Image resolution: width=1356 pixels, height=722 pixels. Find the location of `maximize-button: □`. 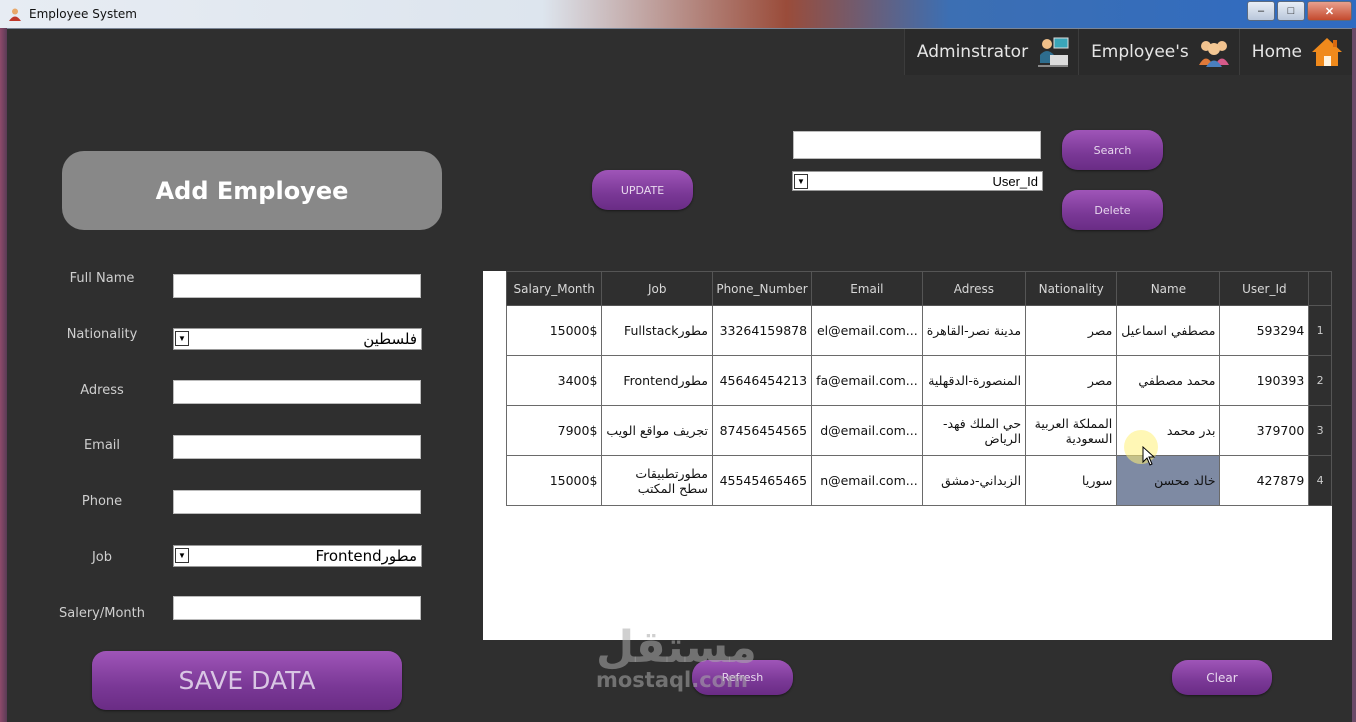

maximize-button: □ is located at coordinates (1291, 11).